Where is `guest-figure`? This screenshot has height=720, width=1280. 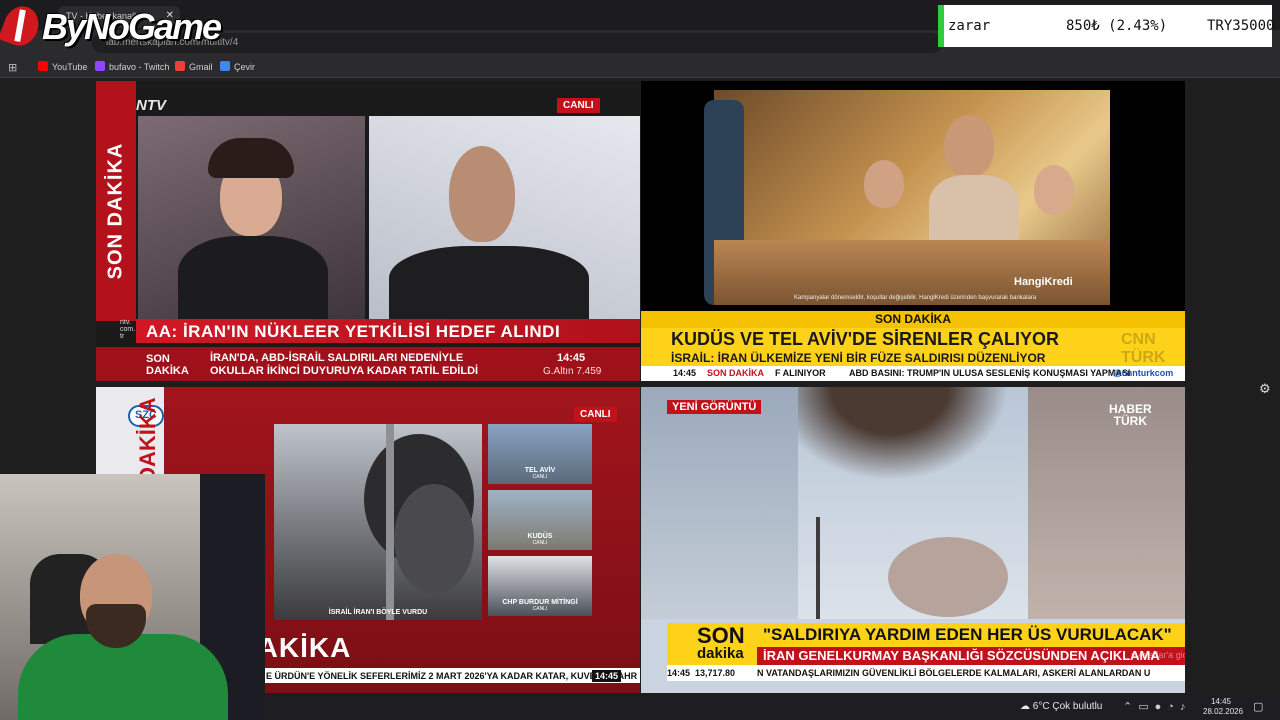
guest-figure is located at coordinates (489, 286).